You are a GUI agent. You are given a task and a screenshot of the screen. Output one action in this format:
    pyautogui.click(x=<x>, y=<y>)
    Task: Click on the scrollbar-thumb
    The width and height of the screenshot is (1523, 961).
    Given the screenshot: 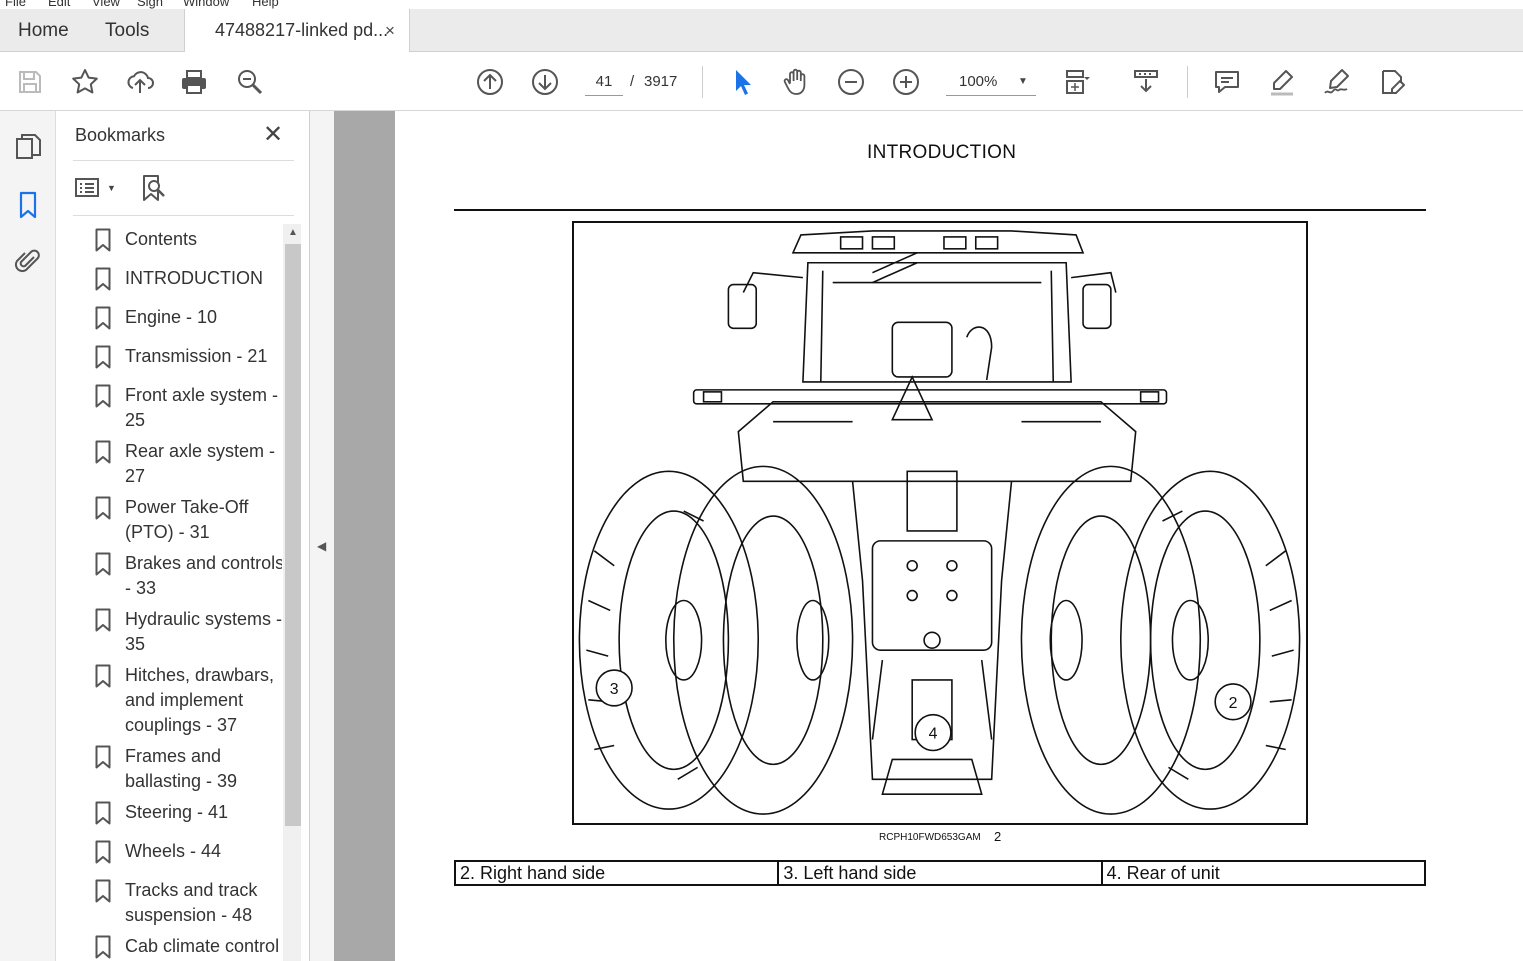 What is the action you would take?
    pyautogui.click(x=293, y=535)
    